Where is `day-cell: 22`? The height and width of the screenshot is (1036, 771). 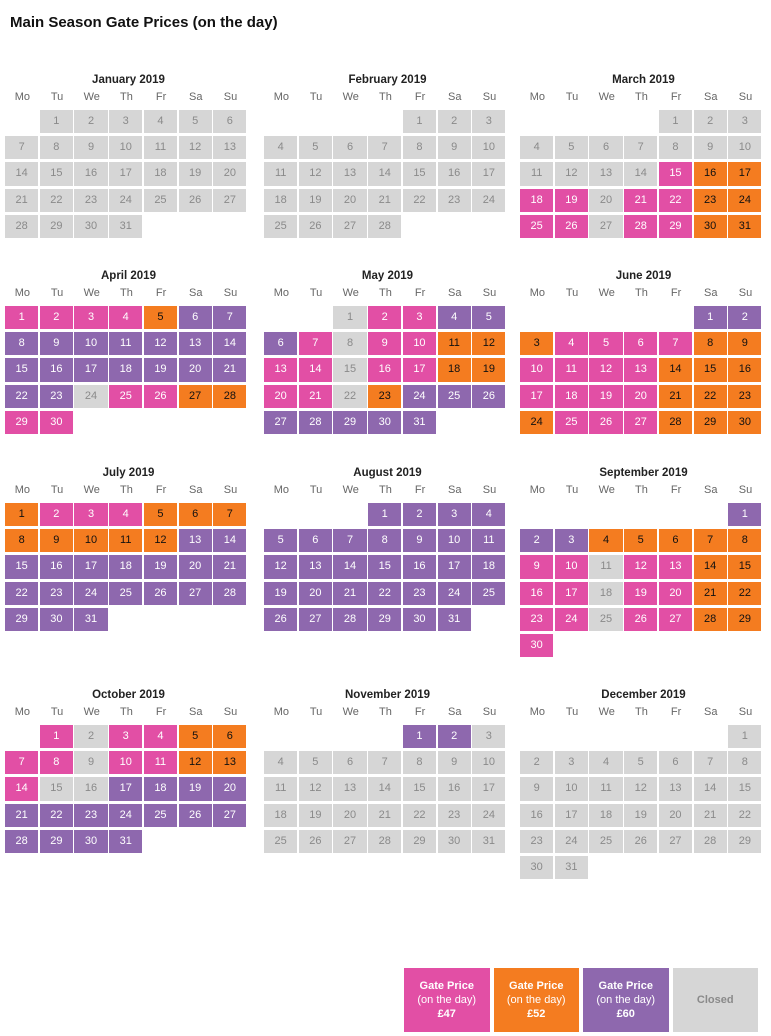
day-cell: 22 is located at coordinates (56, 815).